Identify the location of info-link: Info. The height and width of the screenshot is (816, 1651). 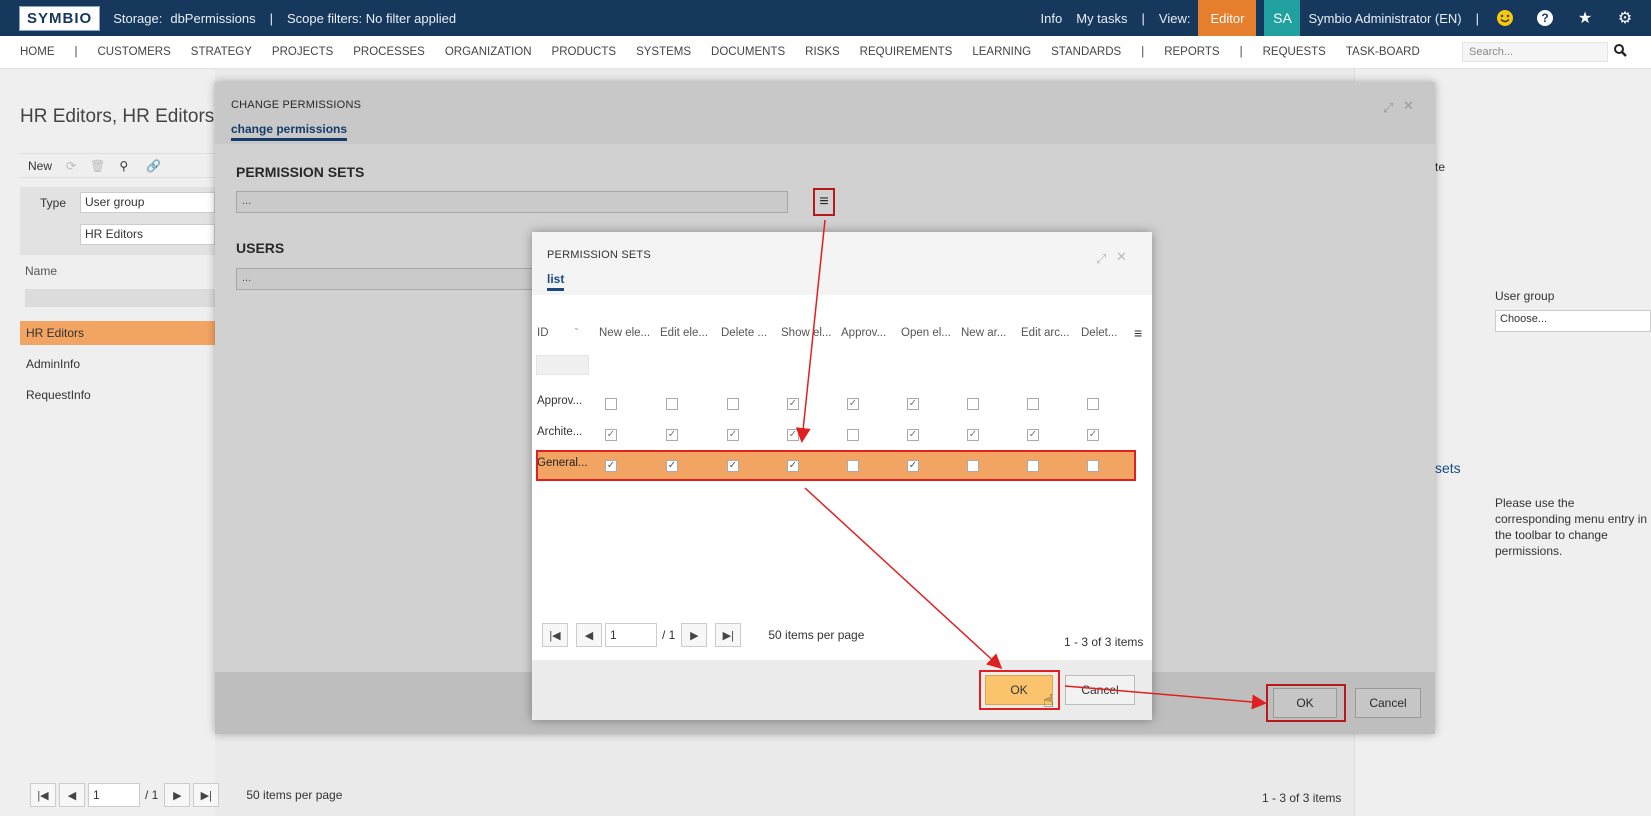
(1052, 18).